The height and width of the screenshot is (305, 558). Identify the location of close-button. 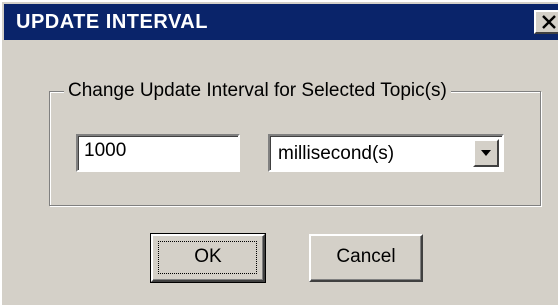
(546, 22).